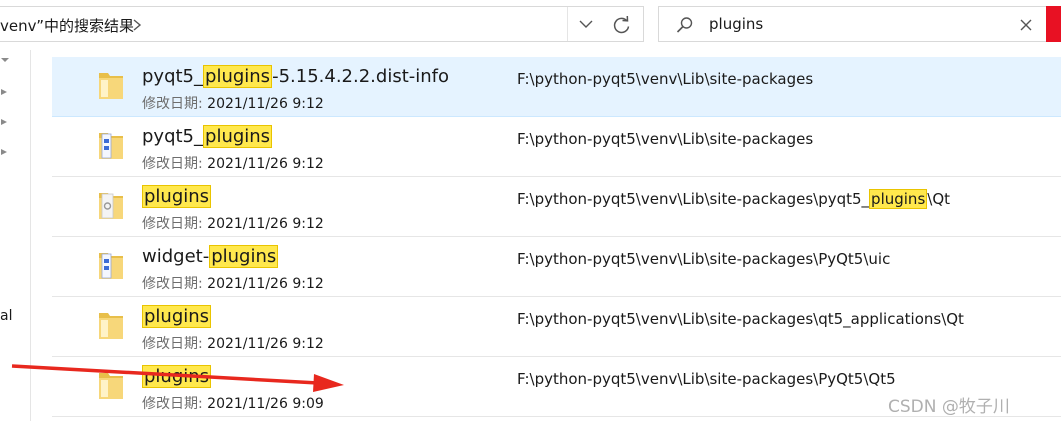  Describe the element at coordinates (176, 256) in the screenshot. I see `name-segment: widget-` at that location.